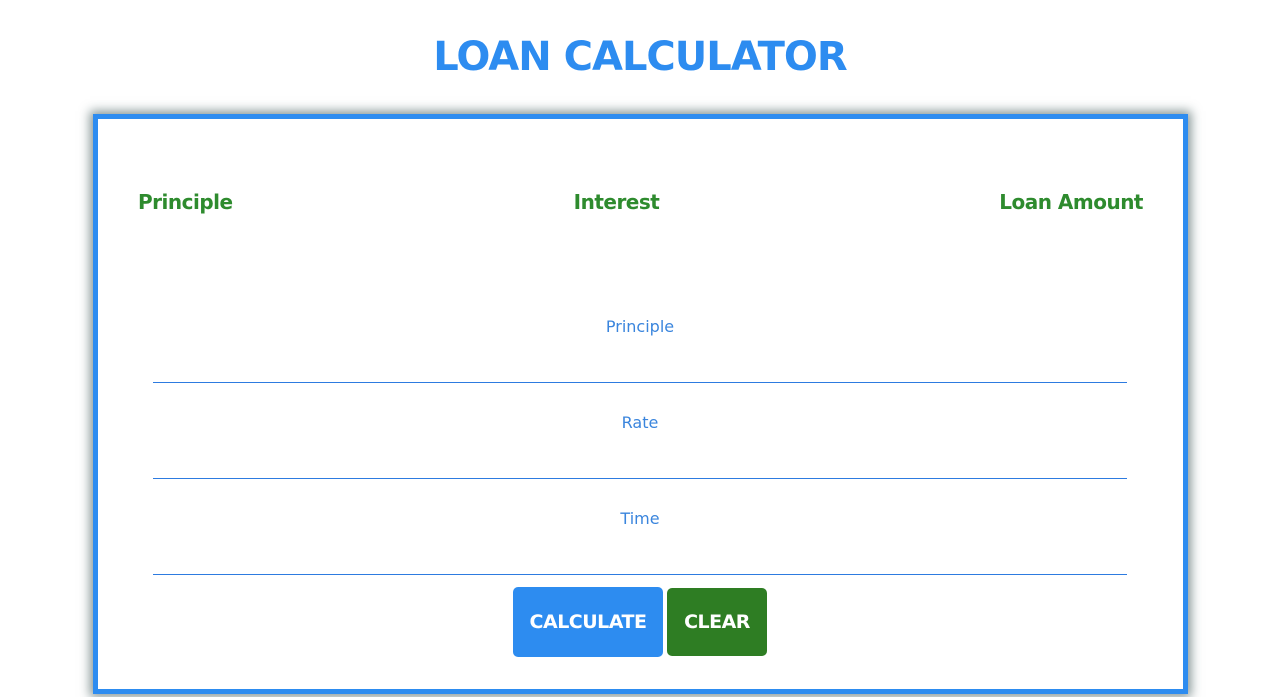 The height and width of the screenshot is (697, 1280). Describe the element at coordinates (640, 556) in the screenshot. I see `time-input` at that location.